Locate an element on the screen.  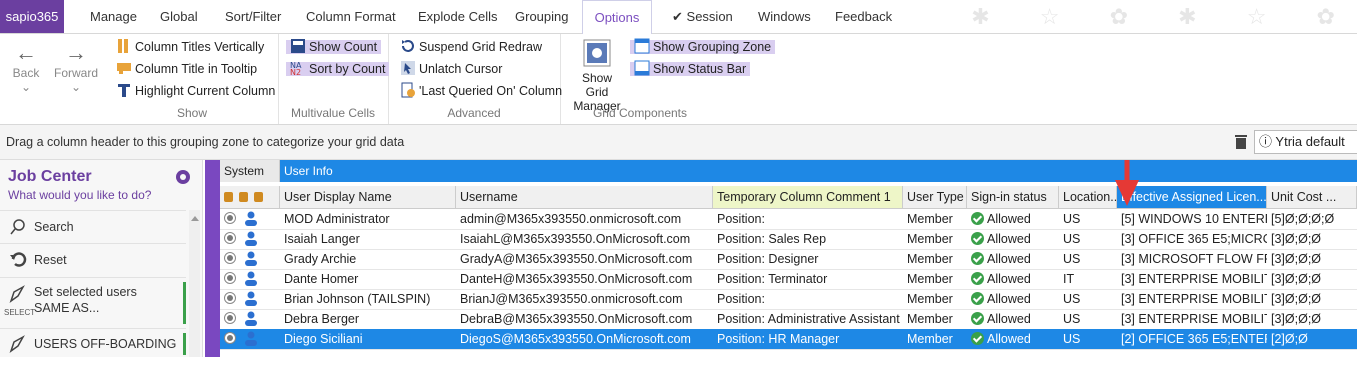
col-header-display-name: User Display Name is located at coordinates (368, 197).